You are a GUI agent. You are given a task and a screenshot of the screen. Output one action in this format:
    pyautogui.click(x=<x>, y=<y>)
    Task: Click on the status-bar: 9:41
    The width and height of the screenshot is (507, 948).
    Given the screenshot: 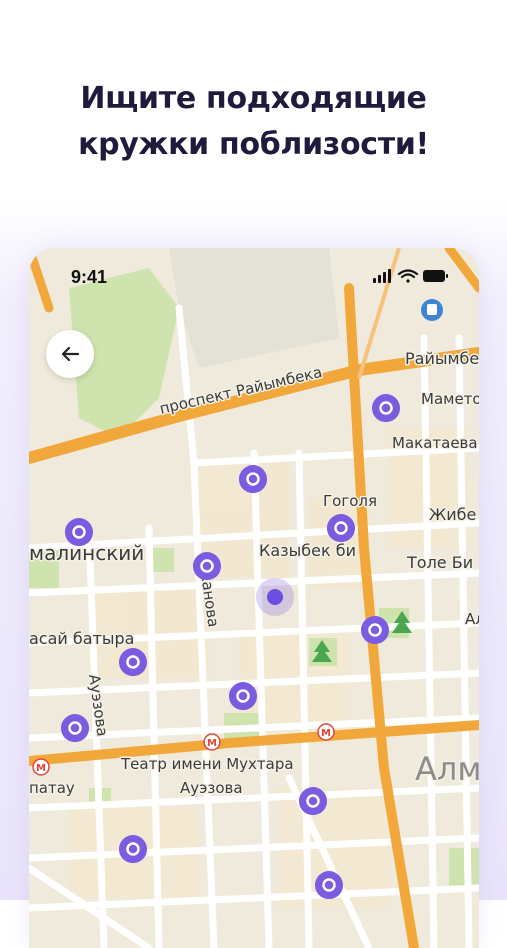 What is the action you would take?
    pyautogui.click(x=254, y=274)
    